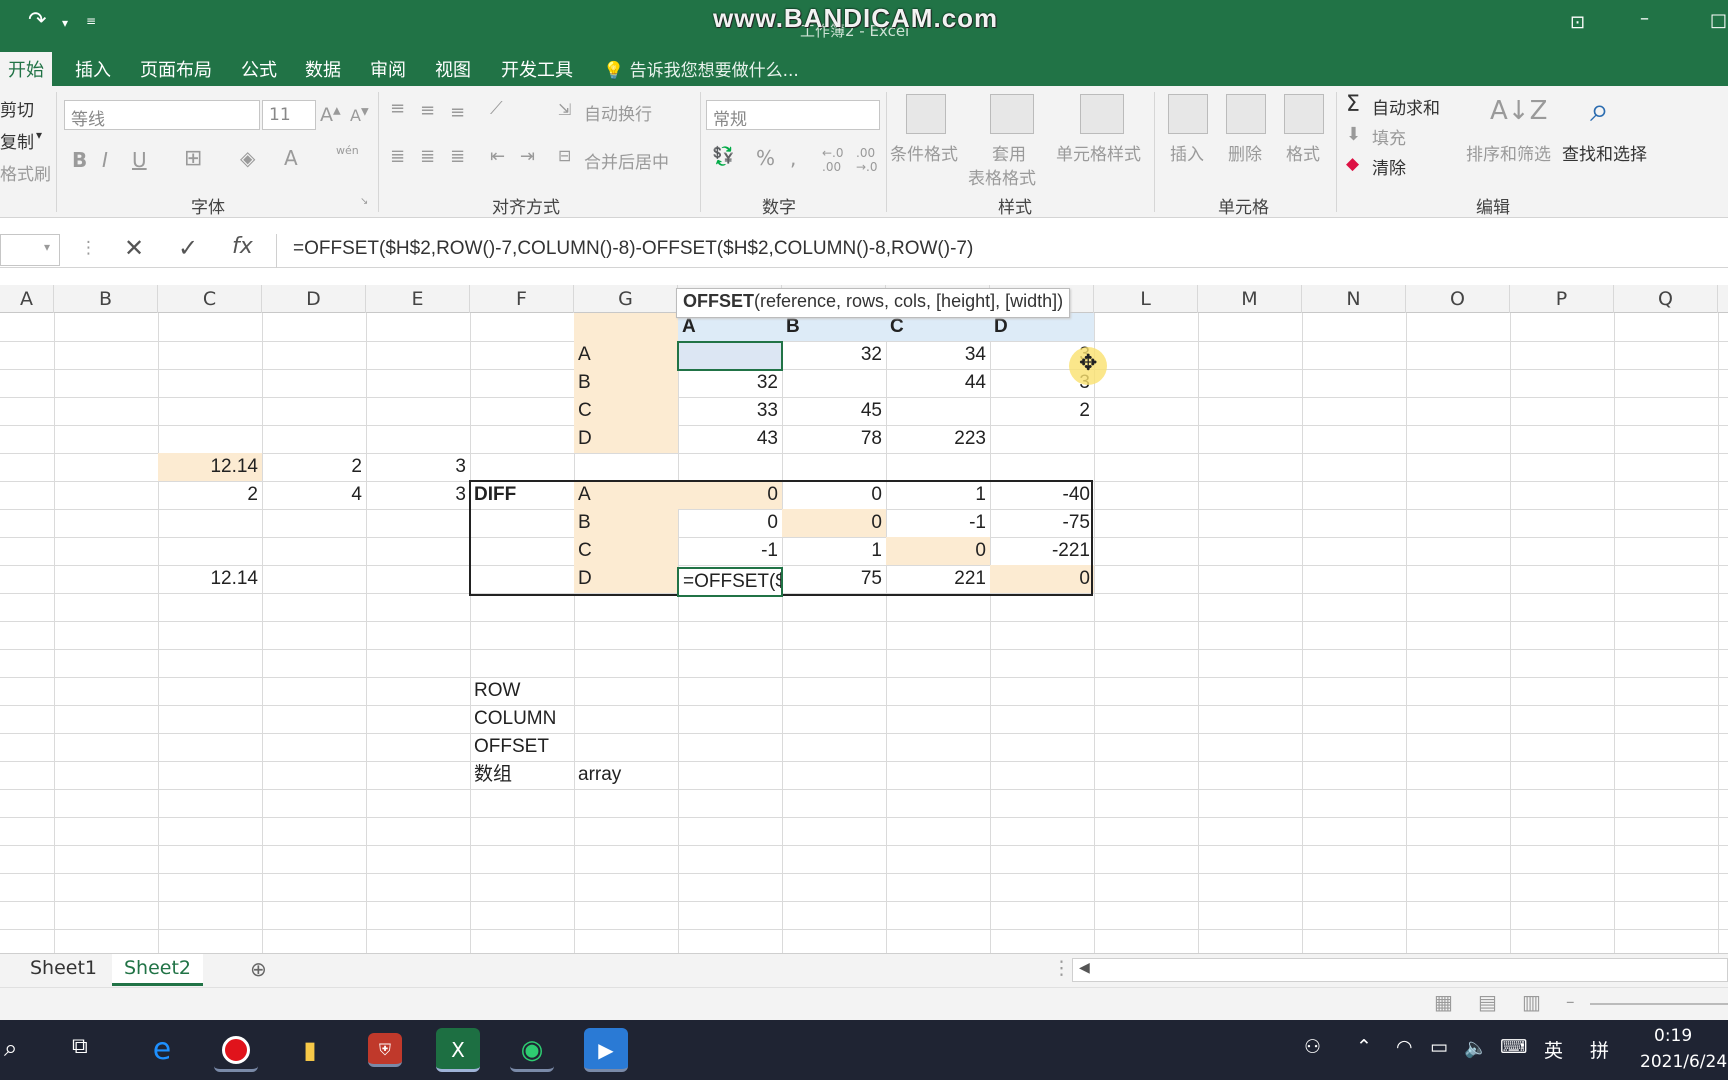  Describe the element at coordinates (176, 69) in the screenshot. I see `tab-page-layout: 页面布局` at that location.